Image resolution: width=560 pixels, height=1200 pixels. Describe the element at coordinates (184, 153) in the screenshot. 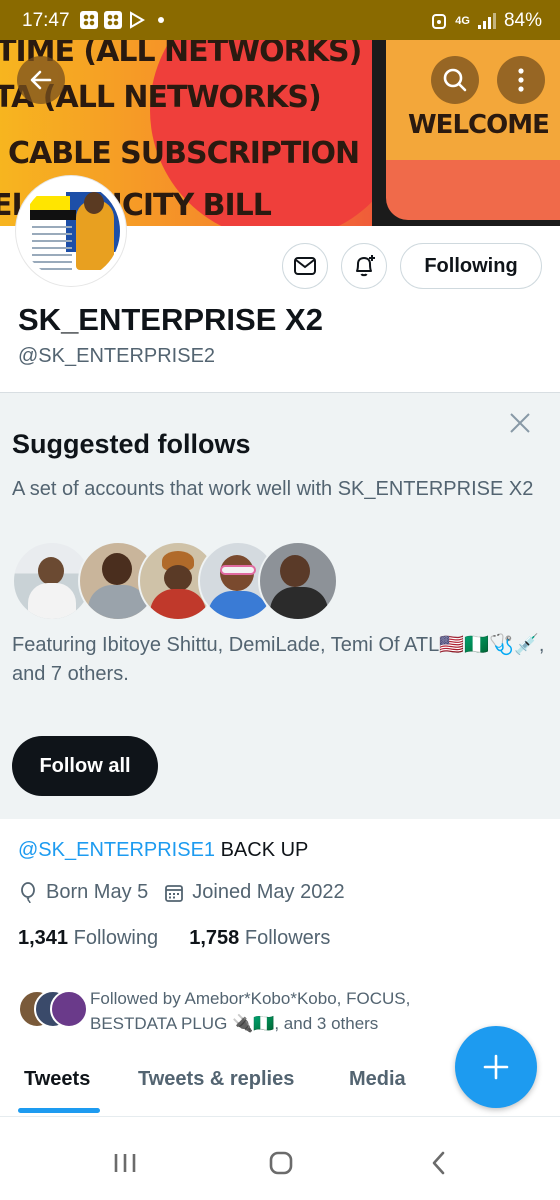

I see `banner-text: CABLE SUBSCRIPTION` at that location.